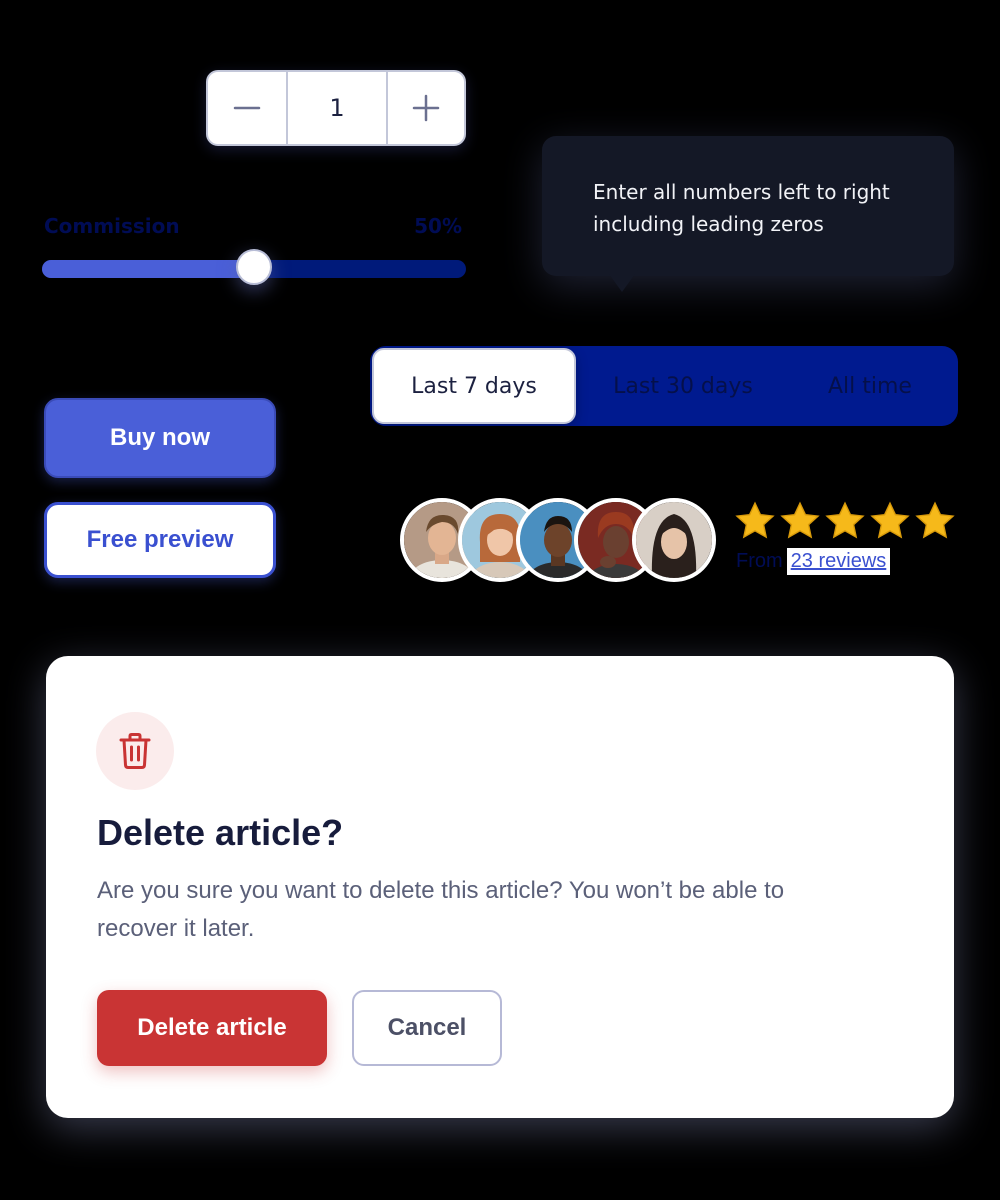 Image resolution: width=1000 pixels, height=1200 pixels. I want to click on quantity-value: 1, so click(337, 108).